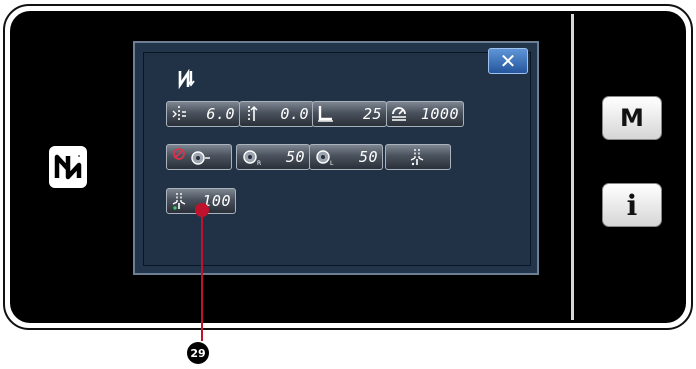 This screenshot has width=696, height=369. I want to click on reverse-end-icon: L, so click(325, 158).